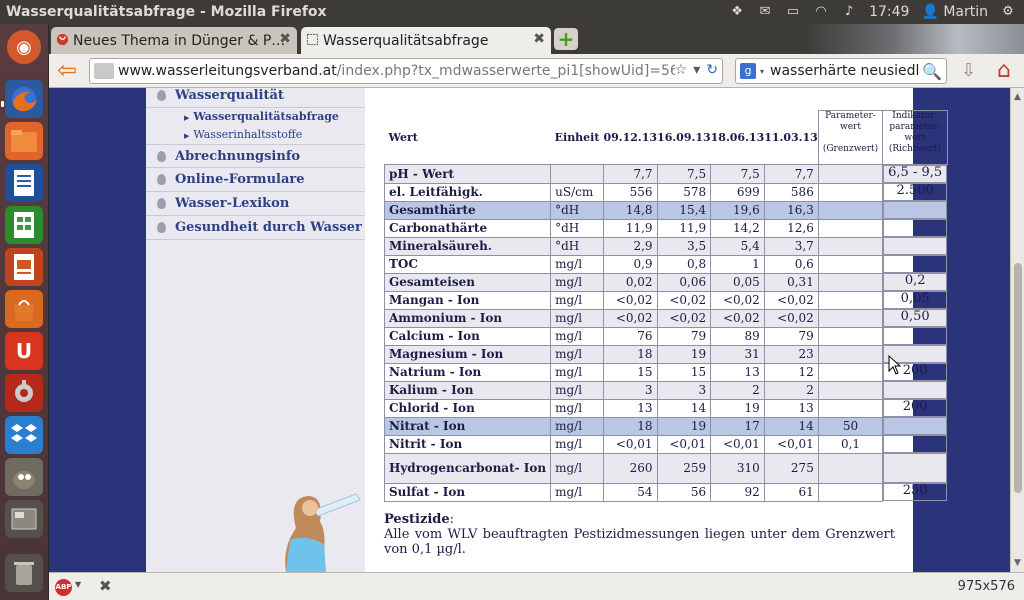 Image resolution: width=1024 pixels, height=600 pixels. I want to click on reload-icon: ↻, so click(712, 70).